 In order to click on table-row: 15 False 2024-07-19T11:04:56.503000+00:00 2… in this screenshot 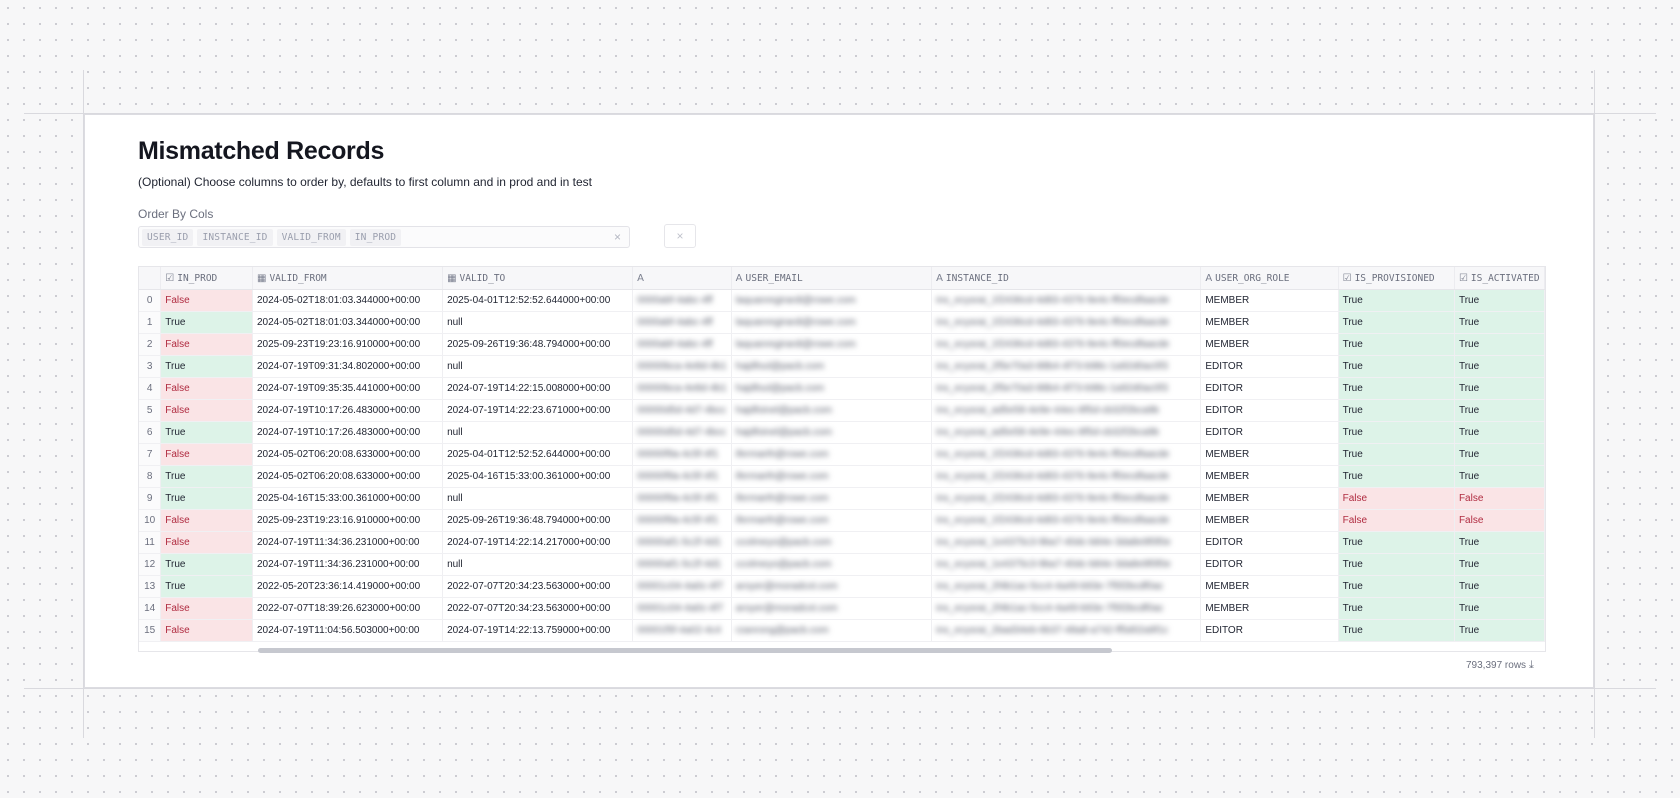, I will do `click(842, 630)`.